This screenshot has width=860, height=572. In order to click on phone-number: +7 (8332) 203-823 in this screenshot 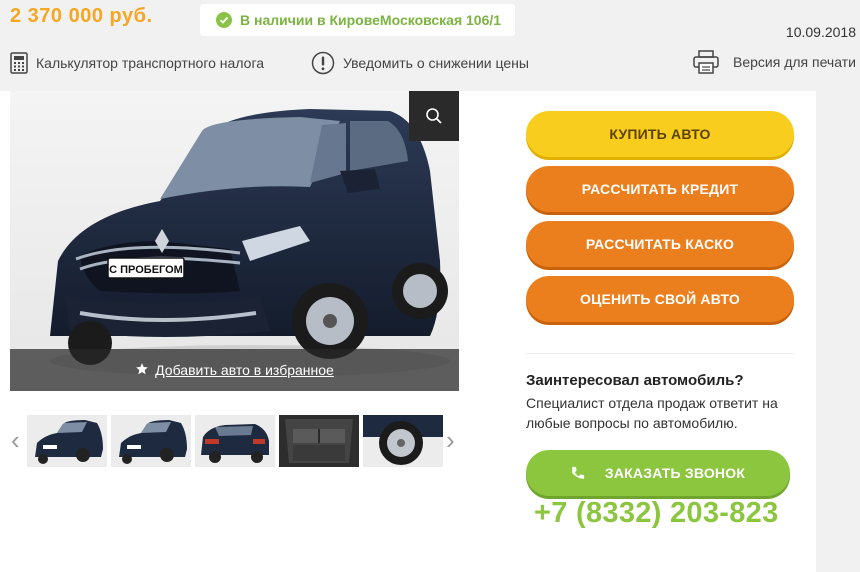, I will do `click(656, 513)`.